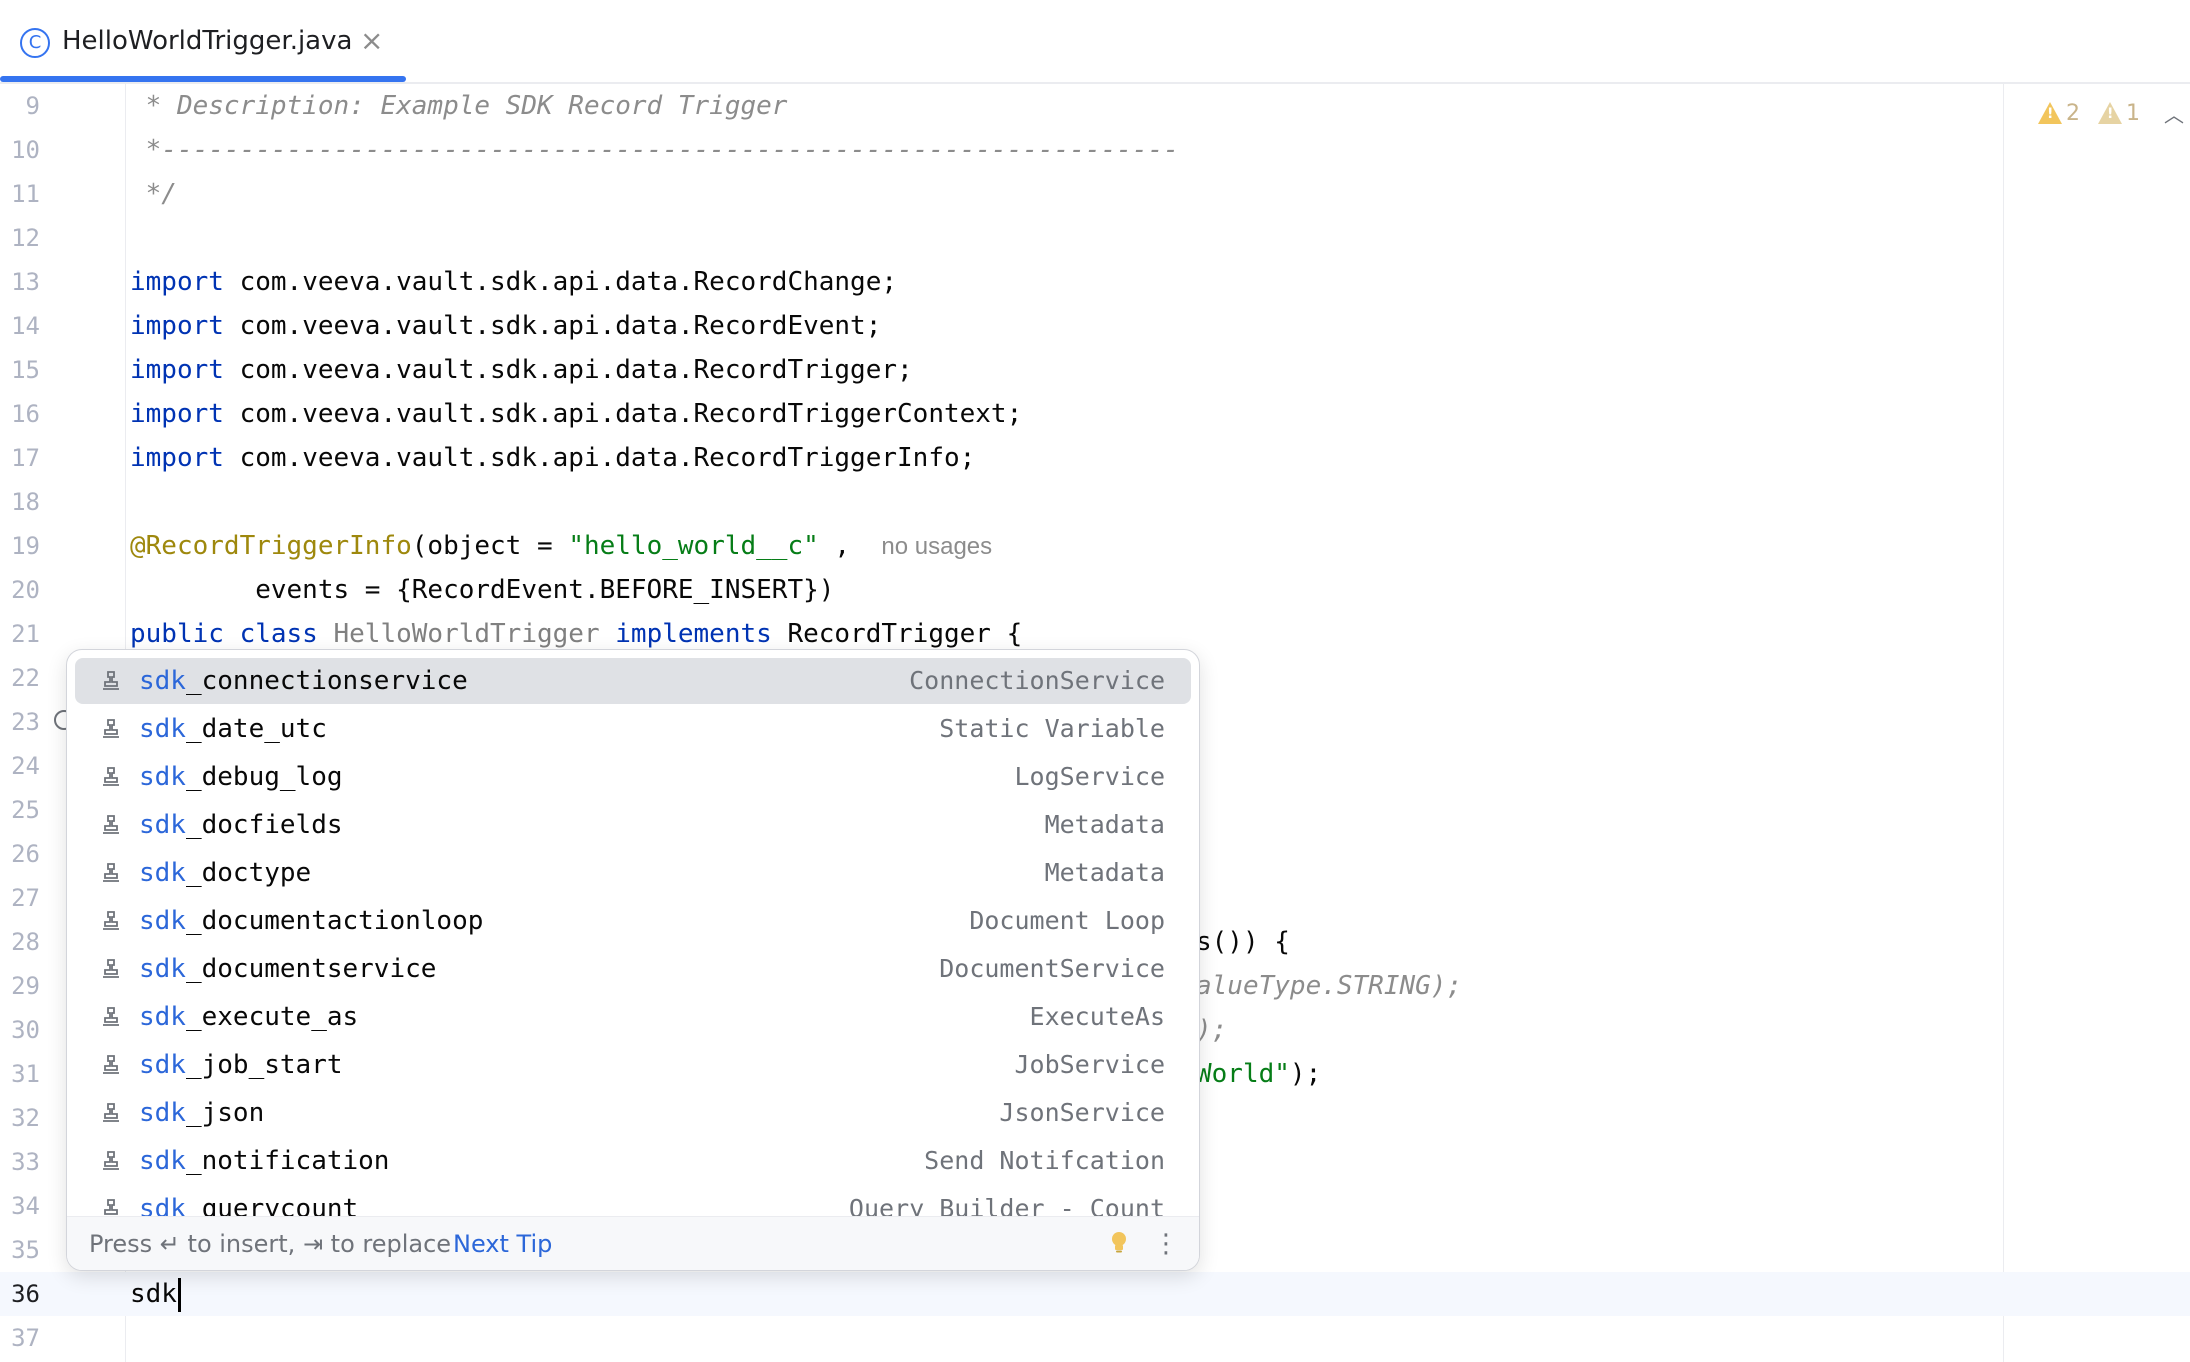 This screenshot has width=2190, height=1362. Describe the element at coordinates (1166, 1243) in the screenshot. I see `more-options-icon: ⋮` at that location.